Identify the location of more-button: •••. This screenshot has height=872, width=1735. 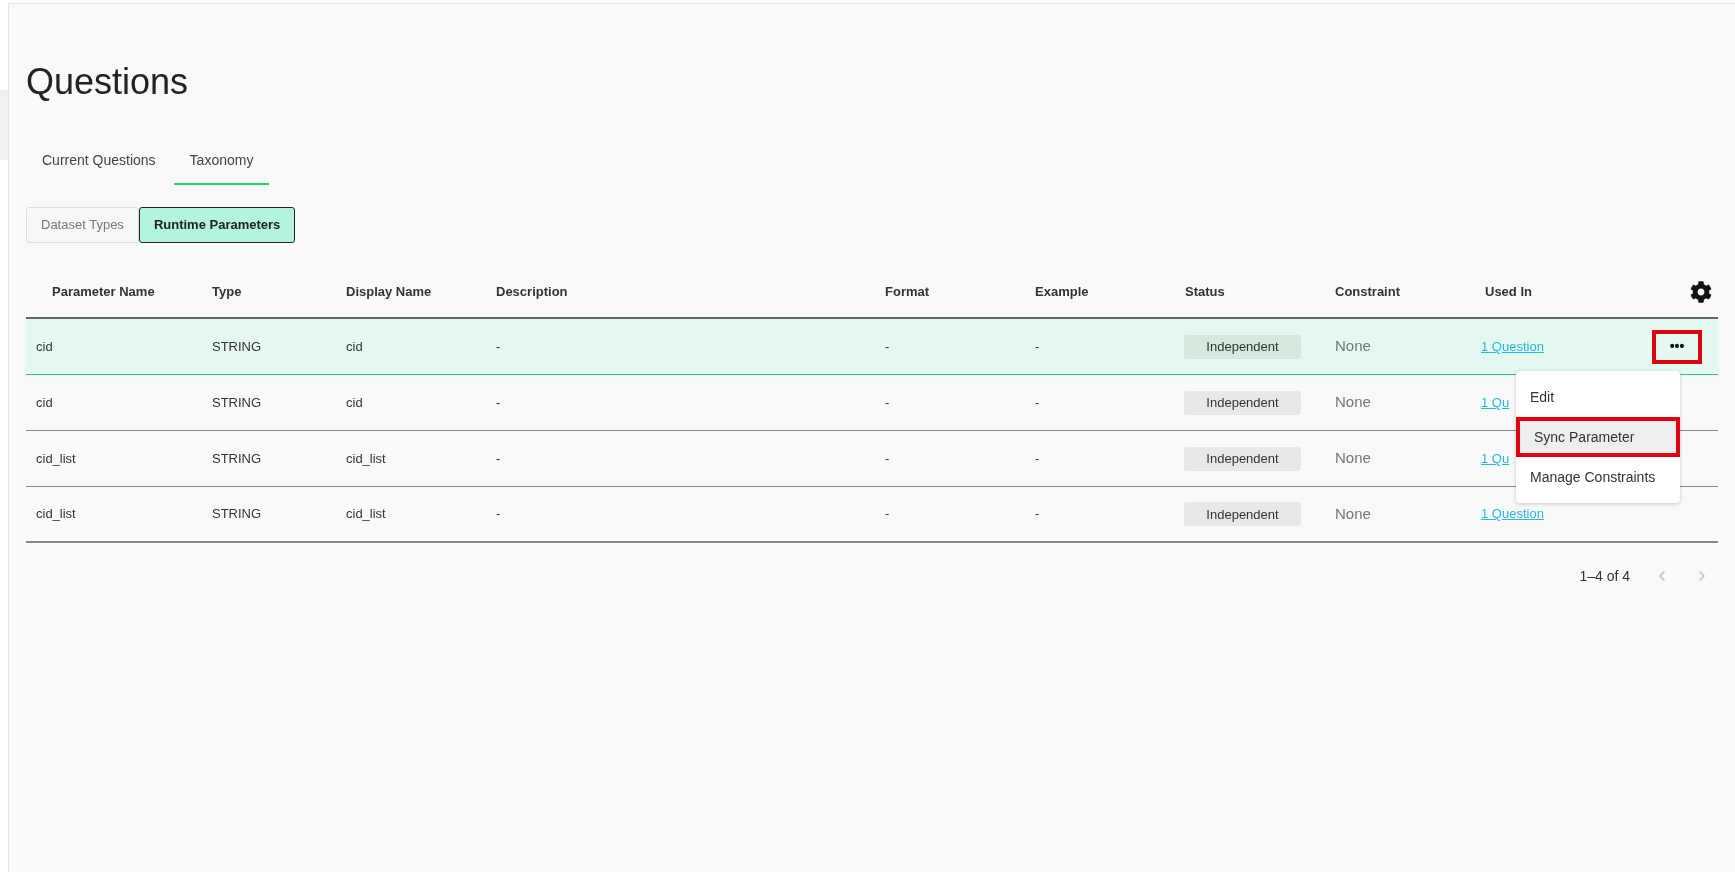
(1677, 346).